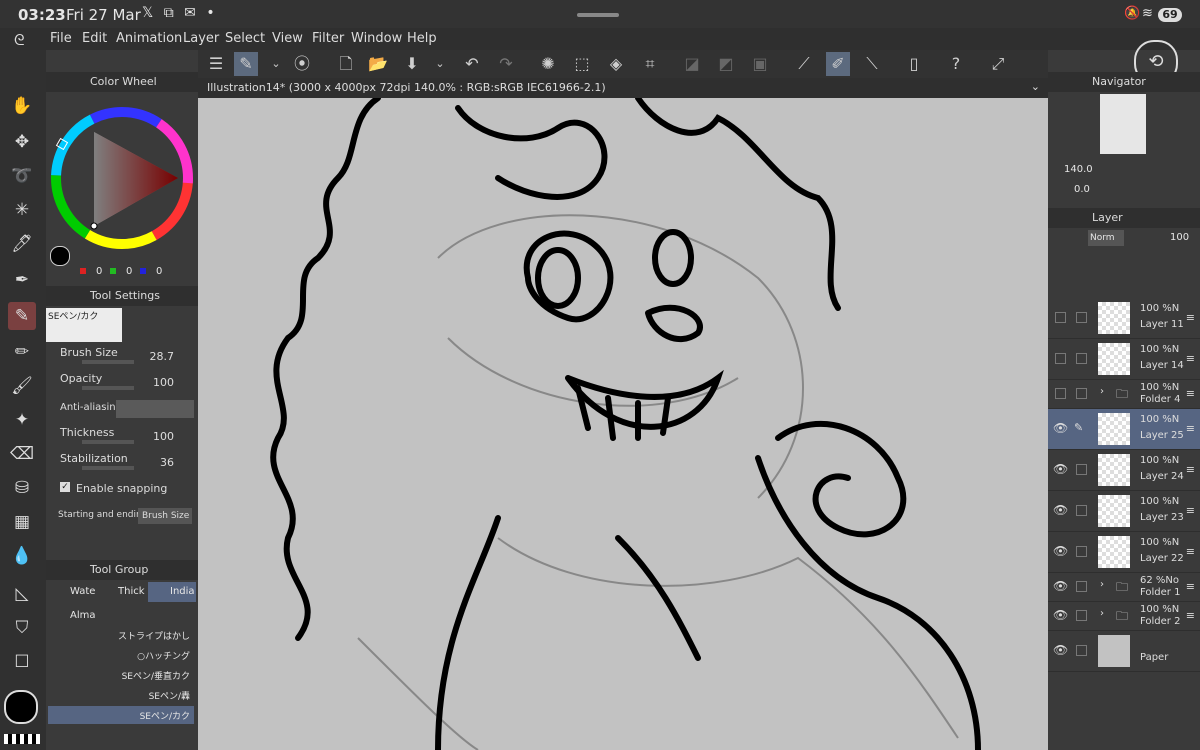 The width and height of the screenshot is (1200, 750). Describe the element at coordinates (108, 442) in the screenshot. I see `thickness-slider` at that location.